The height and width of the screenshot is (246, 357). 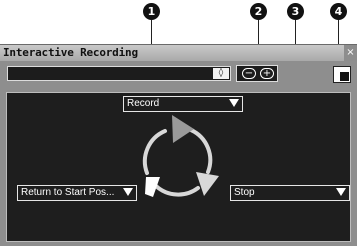 I want to click on zoom-in-icon: +, so click(x=267, y=73).